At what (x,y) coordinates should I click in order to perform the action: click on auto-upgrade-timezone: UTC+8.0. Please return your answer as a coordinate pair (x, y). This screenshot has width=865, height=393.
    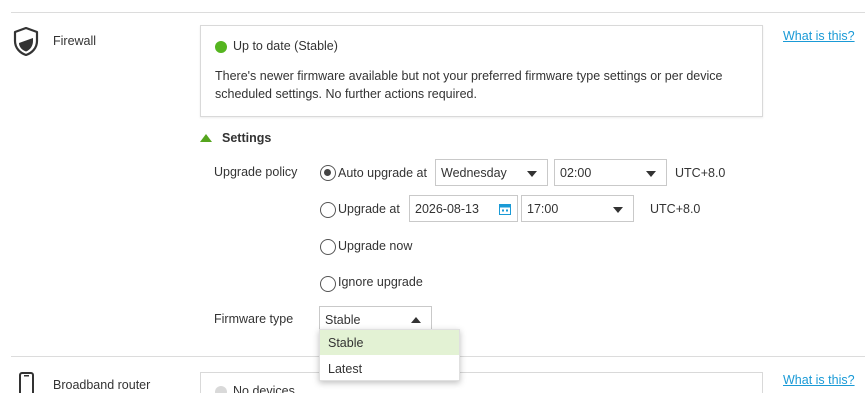
    Looking at the image, I should click on (700, 173).